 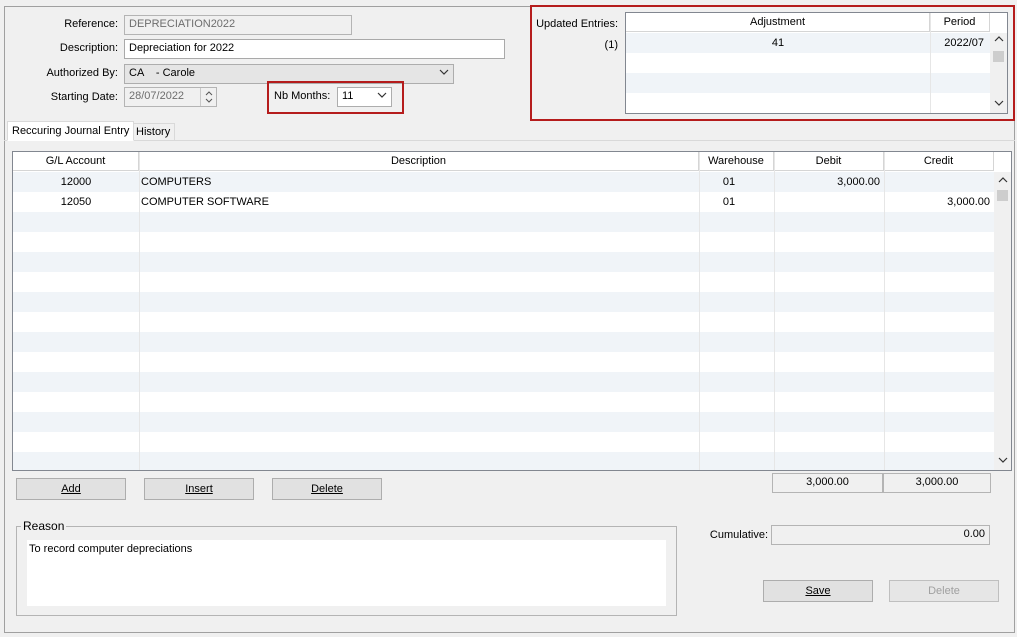 I want to click on tab-history: History, so click(x=153, y=132).